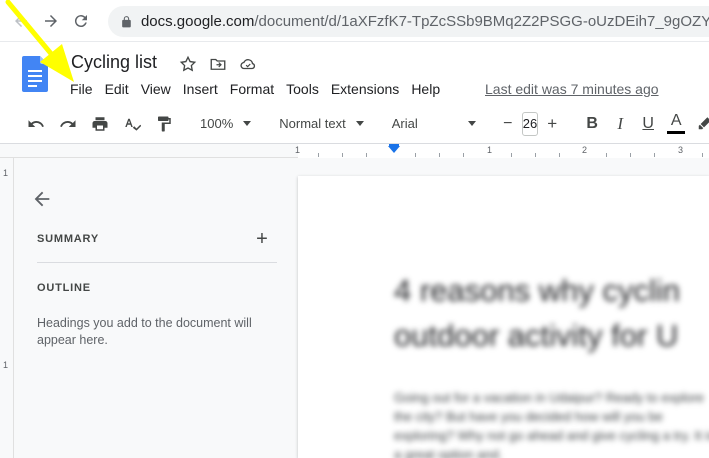 The height and width of the screenshot is (458, 709). I want to click on italic-button: I, so click(620, 124).